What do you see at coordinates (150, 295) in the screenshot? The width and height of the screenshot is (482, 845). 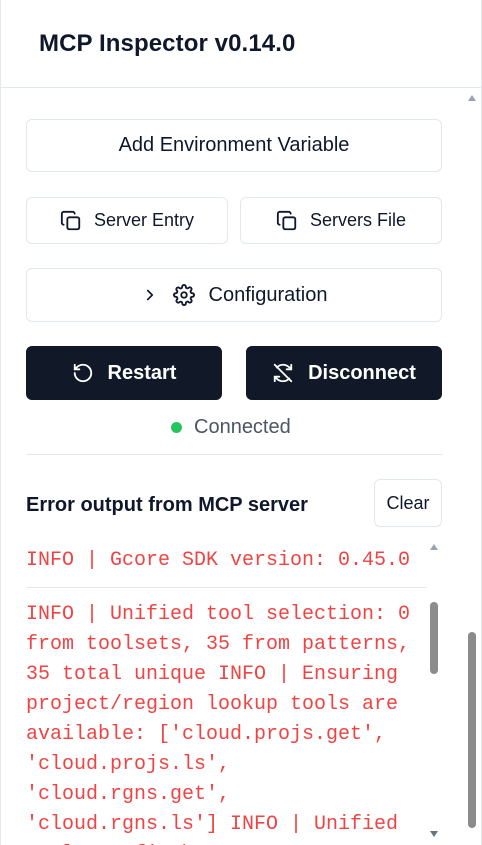 I see `chevron-right-icon` at bounding box center [150, 295].